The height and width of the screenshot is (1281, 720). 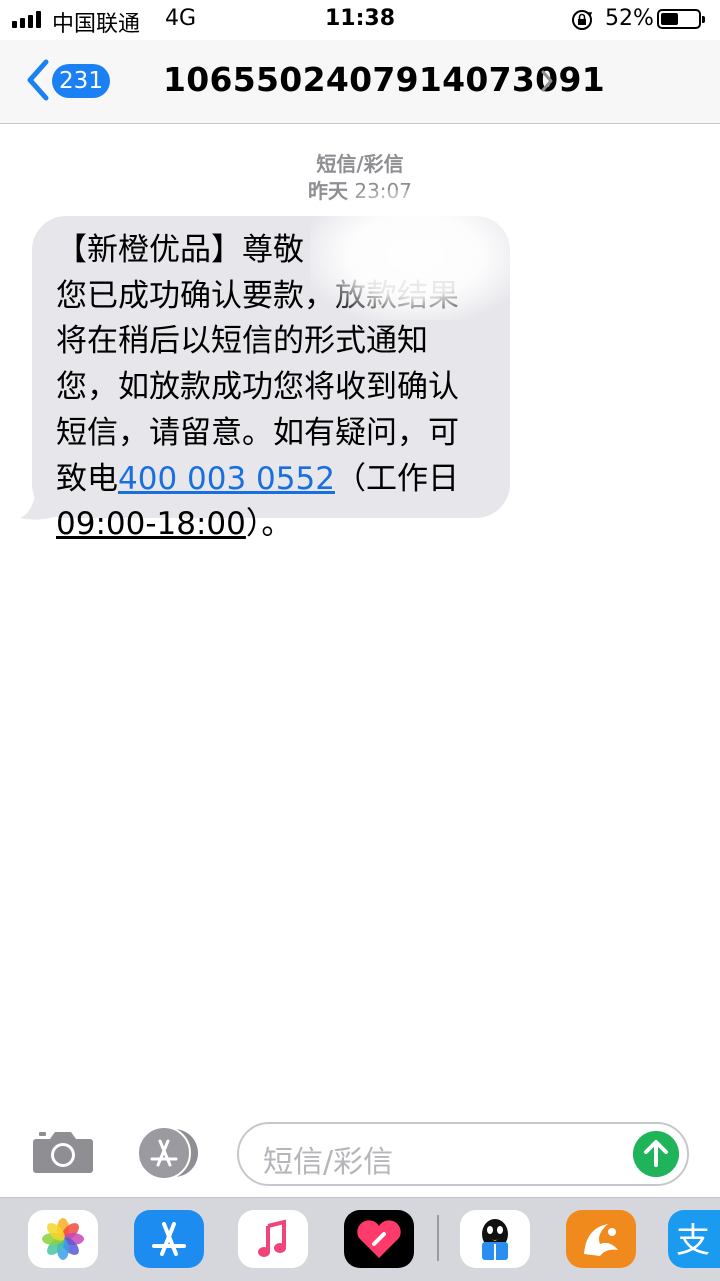 I want to click on redaction-blur, so click(x=415, y=255).